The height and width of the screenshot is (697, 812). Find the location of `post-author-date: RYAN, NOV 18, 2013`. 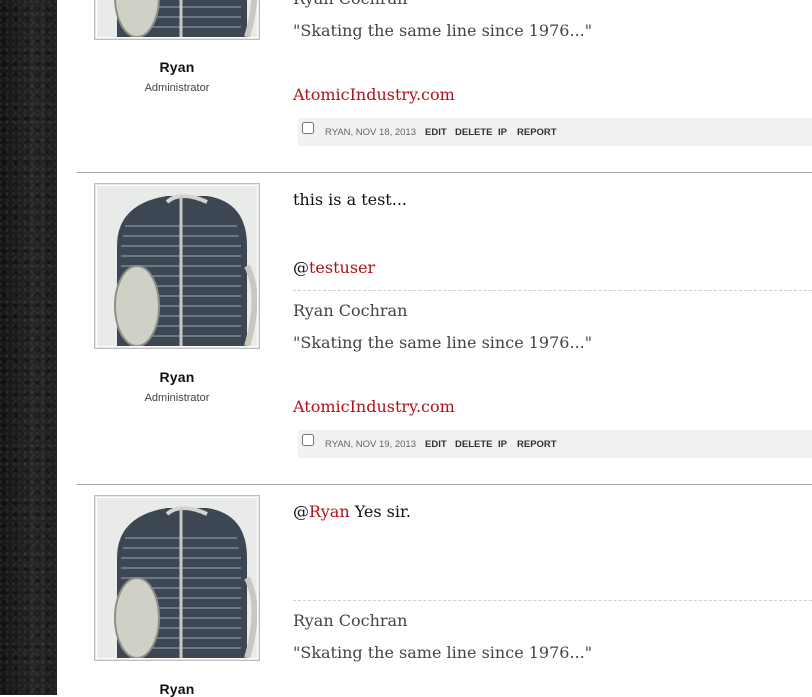

post-author-date: RYAN, NOV 18, 2013 is located at coordinates (371, 132).